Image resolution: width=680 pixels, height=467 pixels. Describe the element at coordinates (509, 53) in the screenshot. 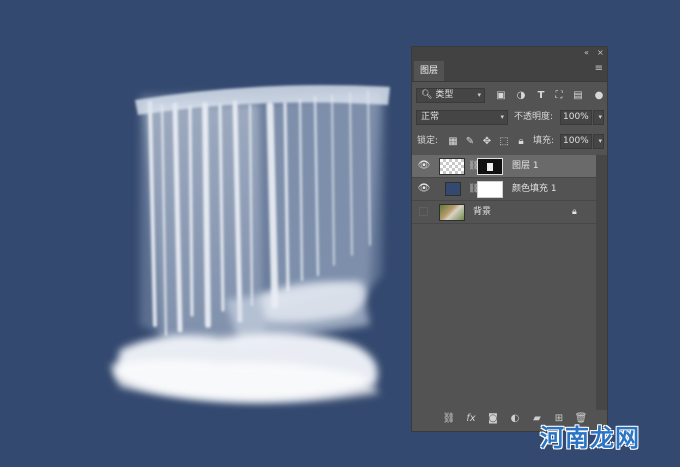

I see `panel-title-bar: « ×` at that location.